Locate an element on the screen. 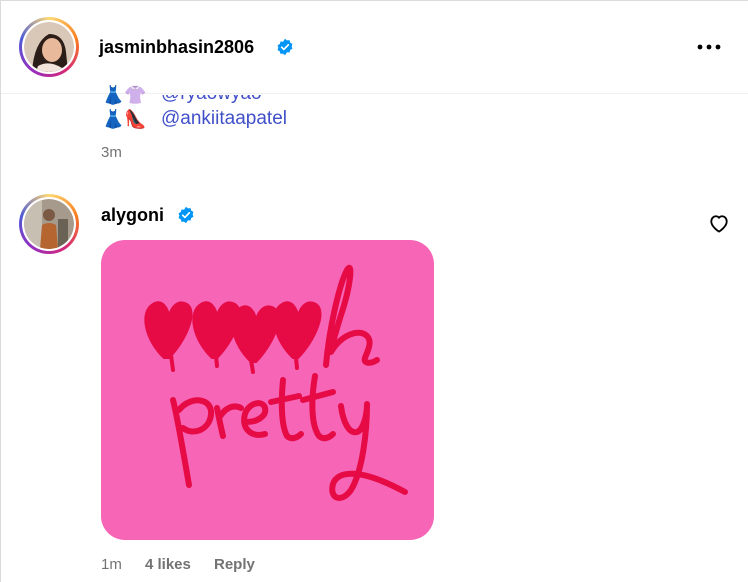 The image size is (748, 582). post-author-username: jasminbhasin2806 is located at coordinates (176, 47).